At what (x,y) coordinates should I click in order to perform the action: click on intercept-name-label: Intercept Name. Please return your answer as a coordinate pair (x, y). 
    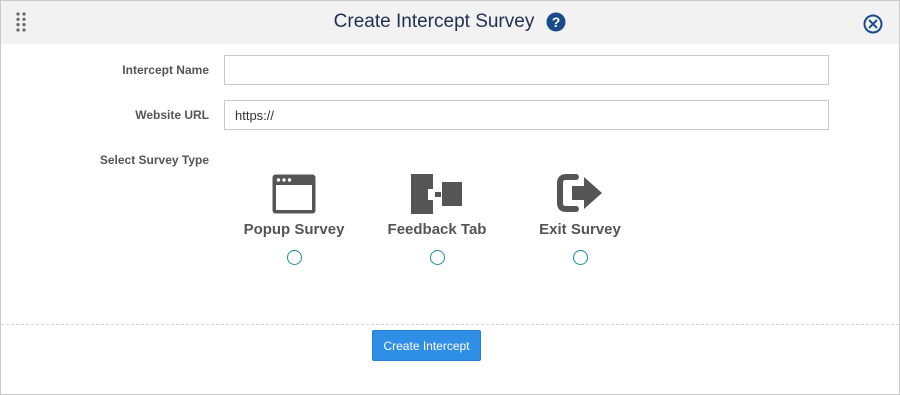
    Looking at the image, I should click on (165, 70).